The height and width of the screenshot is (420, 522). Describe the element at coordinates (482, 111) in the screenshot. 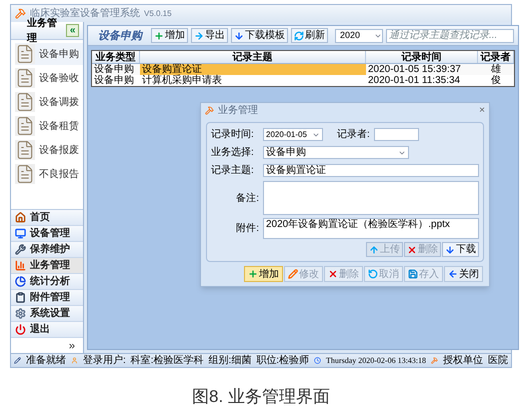

I see `close-button: ×` at that location.